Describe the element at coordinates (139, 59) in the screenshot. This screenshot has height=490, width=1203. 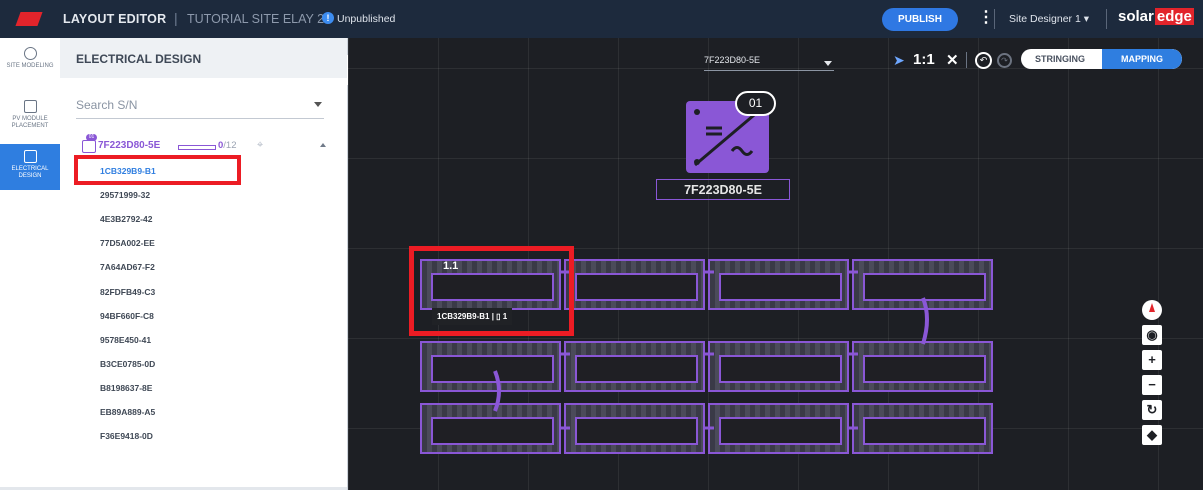
I see `panel-title: ELECTRICAL DESIGN` at that location.